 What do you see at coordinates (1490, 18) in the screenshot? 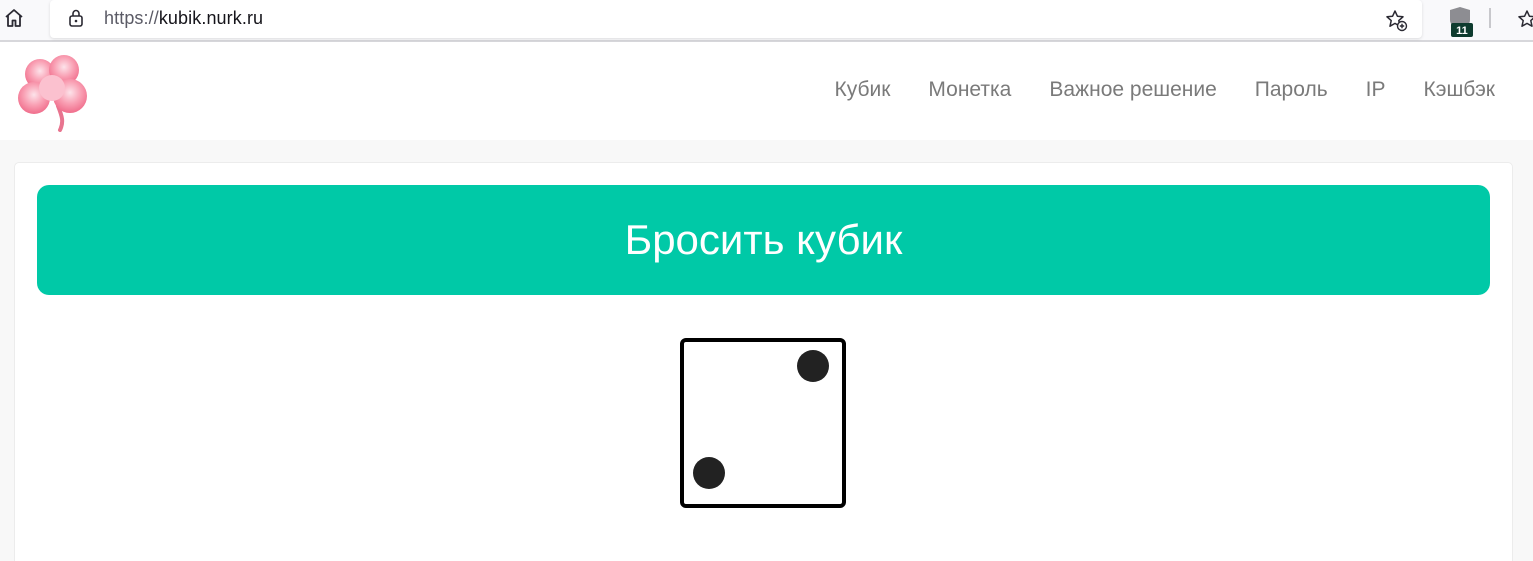
I see `toolbar-separator` at bounding box center [1490, 18].